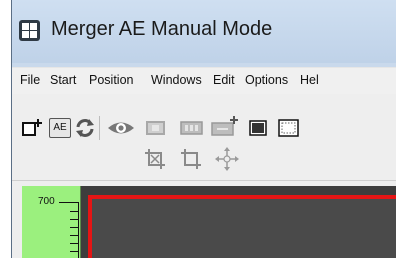 The width and height of the screenshot is (396, 258). I want to click on menu-help: Hel, so click(309, 80).